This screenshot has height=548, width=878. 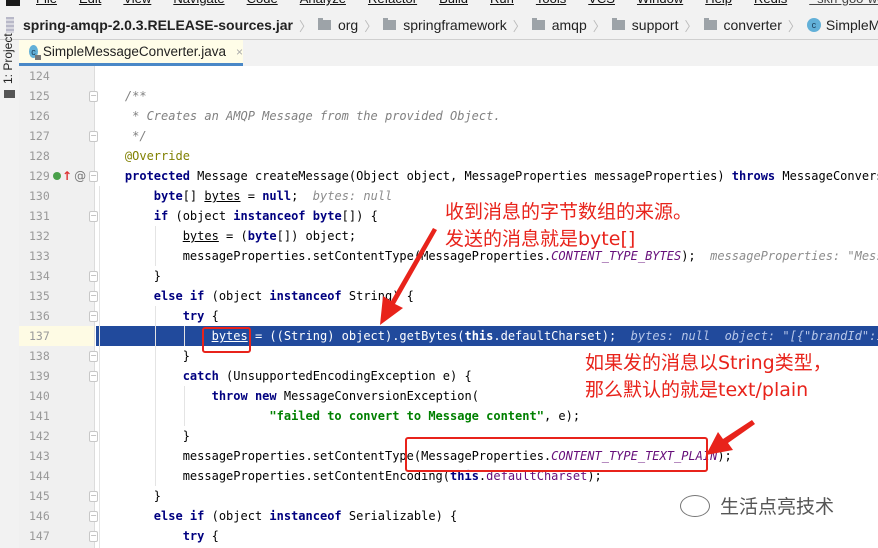 I want to click on arrow-to-content-type, so click(x=730, y=437).